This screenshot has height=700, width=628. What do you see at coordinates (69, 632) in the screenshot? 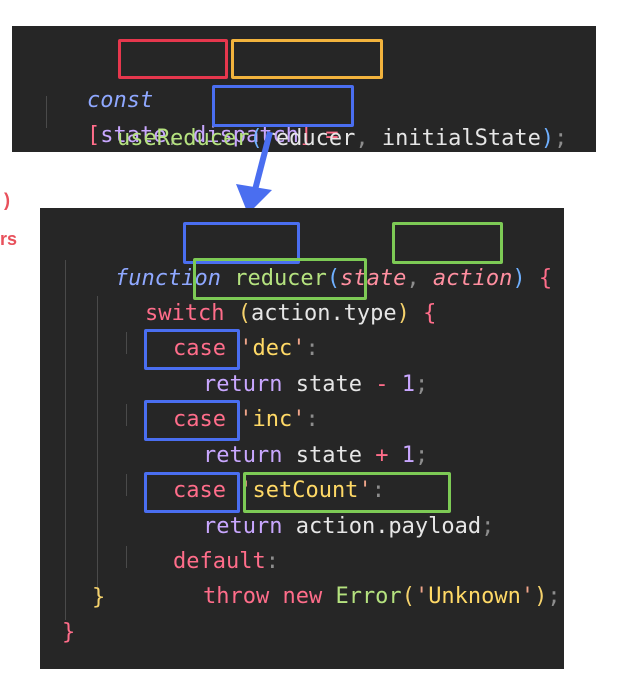
I see `code-line-close-function: }` at bounding box center [69, 632].